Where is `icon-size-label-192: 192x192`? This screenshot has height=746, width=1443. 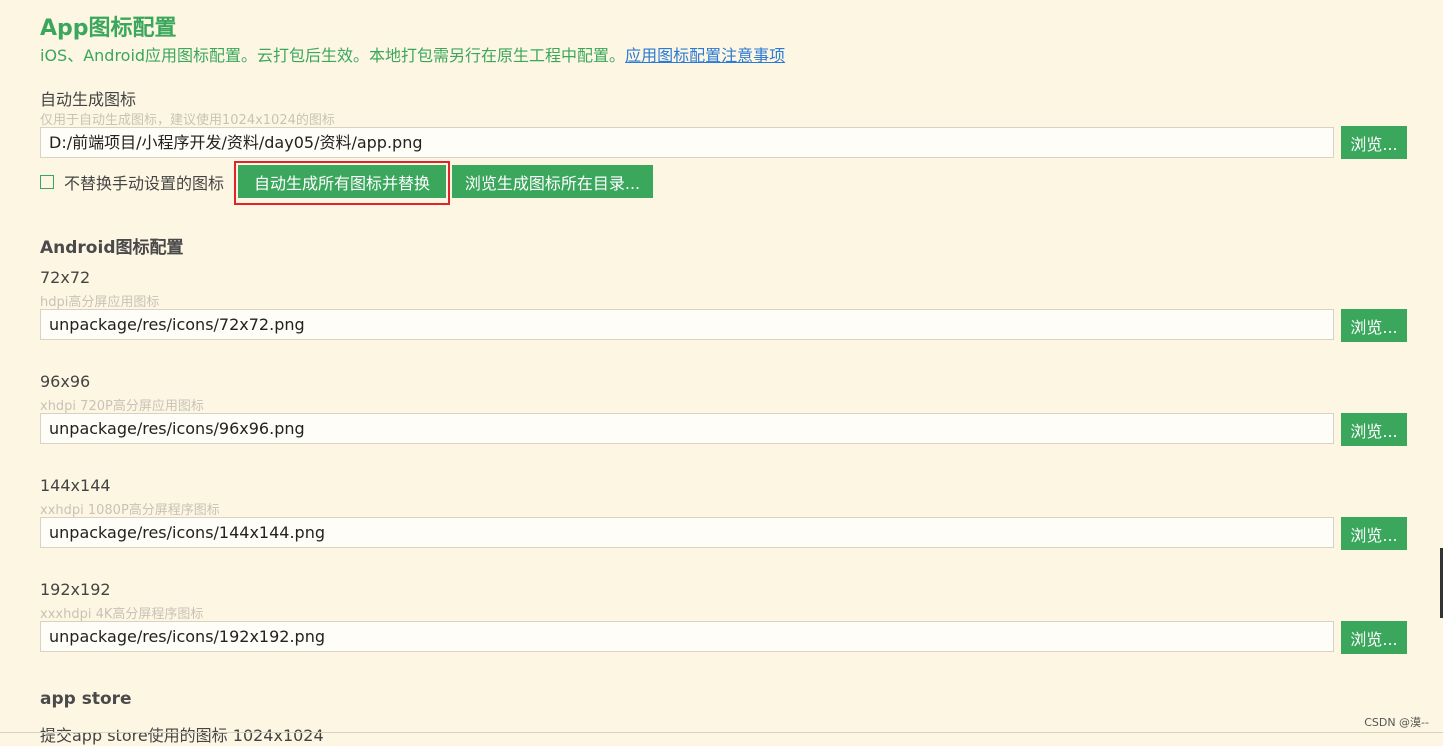 icon-size-label-192: 192x192 is located at coordinates (75, 589).